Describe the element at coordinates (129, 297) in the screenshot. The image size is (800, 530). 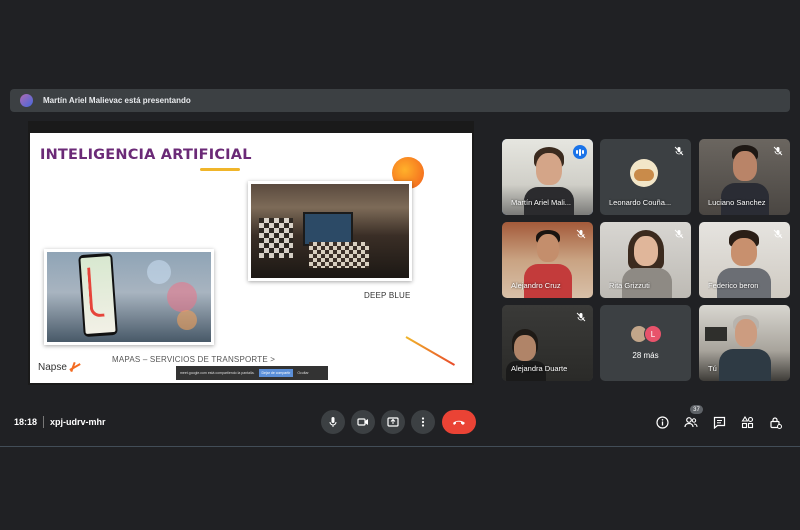
I see `map-phone-photo` at that location.